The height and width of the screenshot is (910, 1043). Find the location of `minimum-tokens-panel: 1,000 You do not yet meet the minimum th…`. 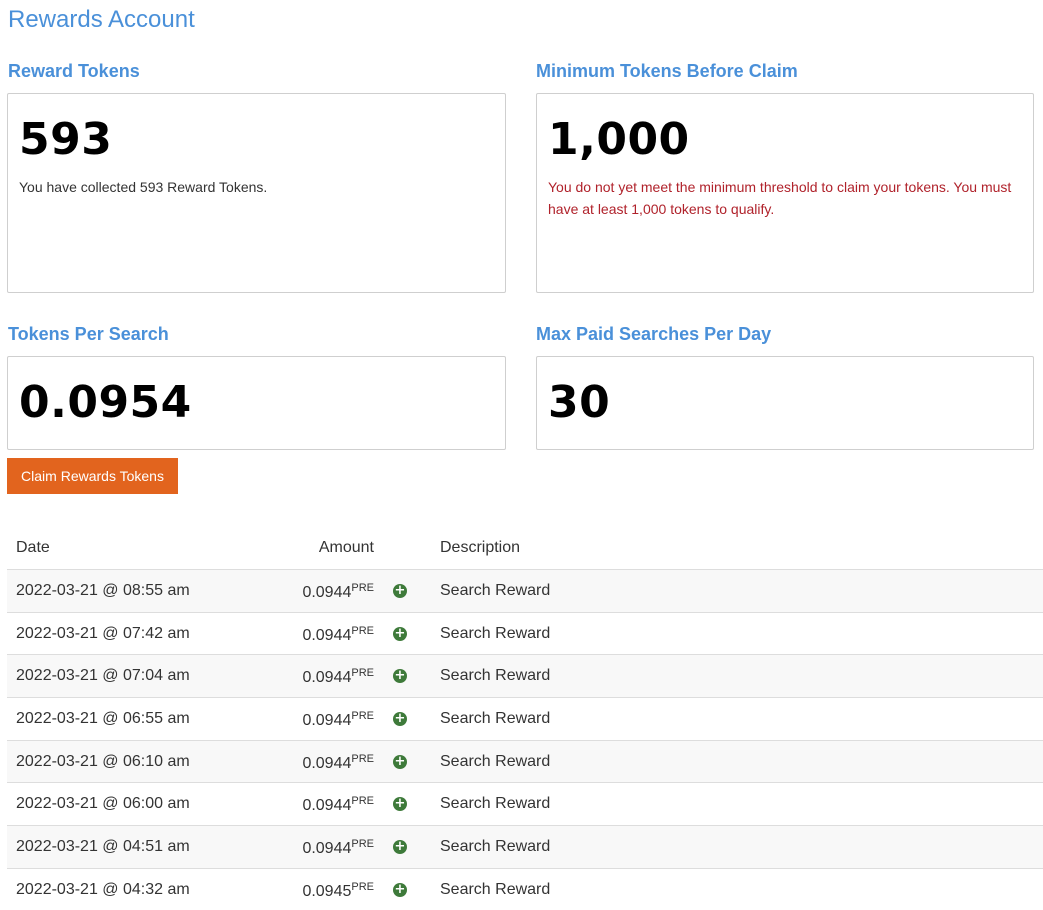

minimum-tokens-panel: 1,000 You do not yet meet the minimum th… is located at coordinates (785, 193).